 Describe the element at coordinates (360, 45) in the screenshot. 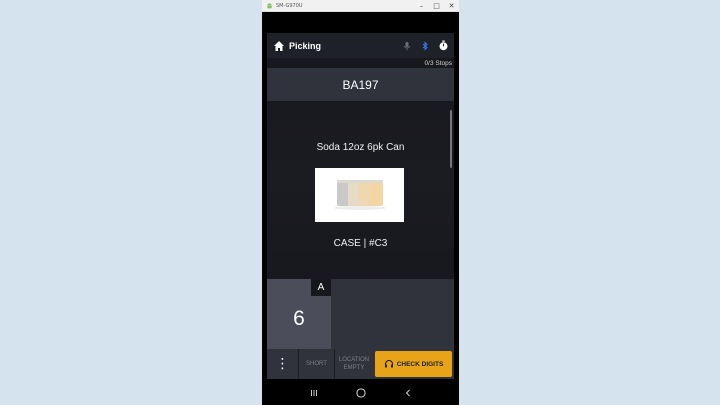

I see `app-bar: Picking` at that location.